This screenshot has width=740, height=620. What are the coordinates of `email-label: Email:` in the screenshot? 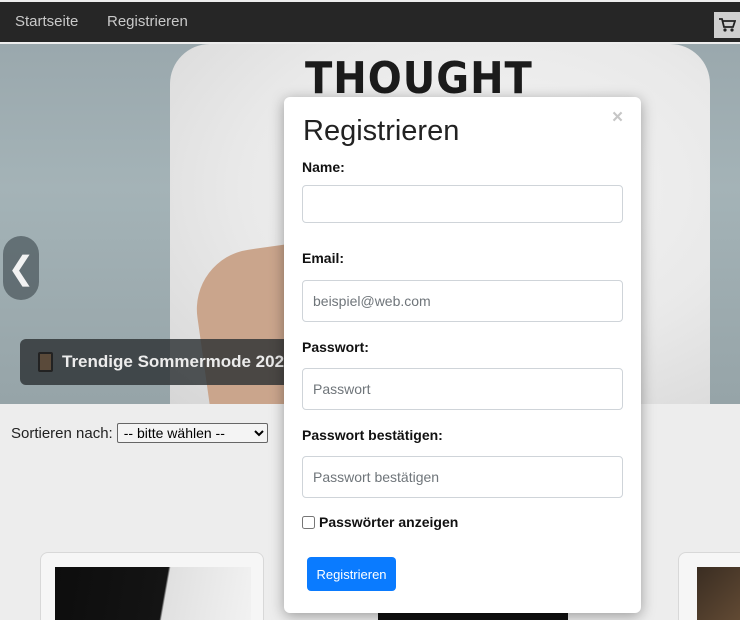 It's located at (323, 258).